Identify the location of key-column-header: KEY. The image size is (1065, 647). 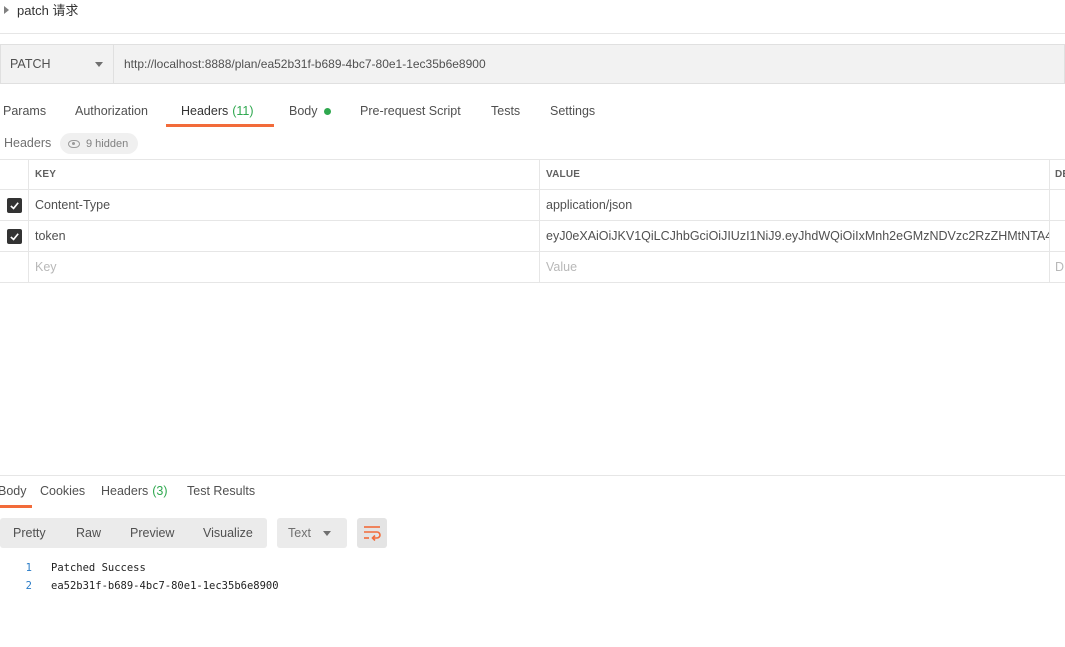
(284, 174).